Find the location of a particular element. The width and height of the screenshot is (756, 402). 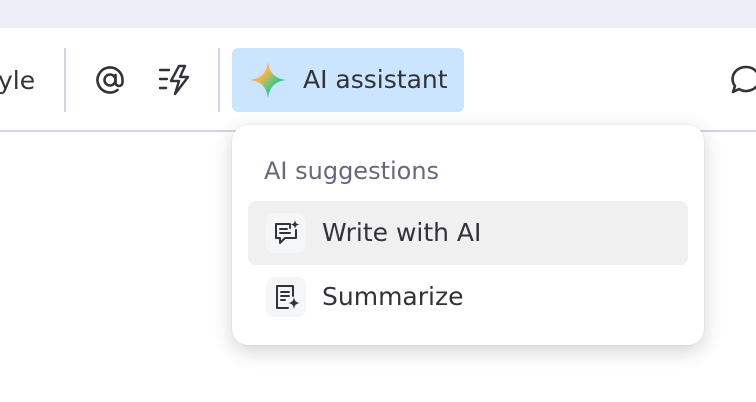

ai-assistant-label: AI assistant is located at coordinates (375, 79).